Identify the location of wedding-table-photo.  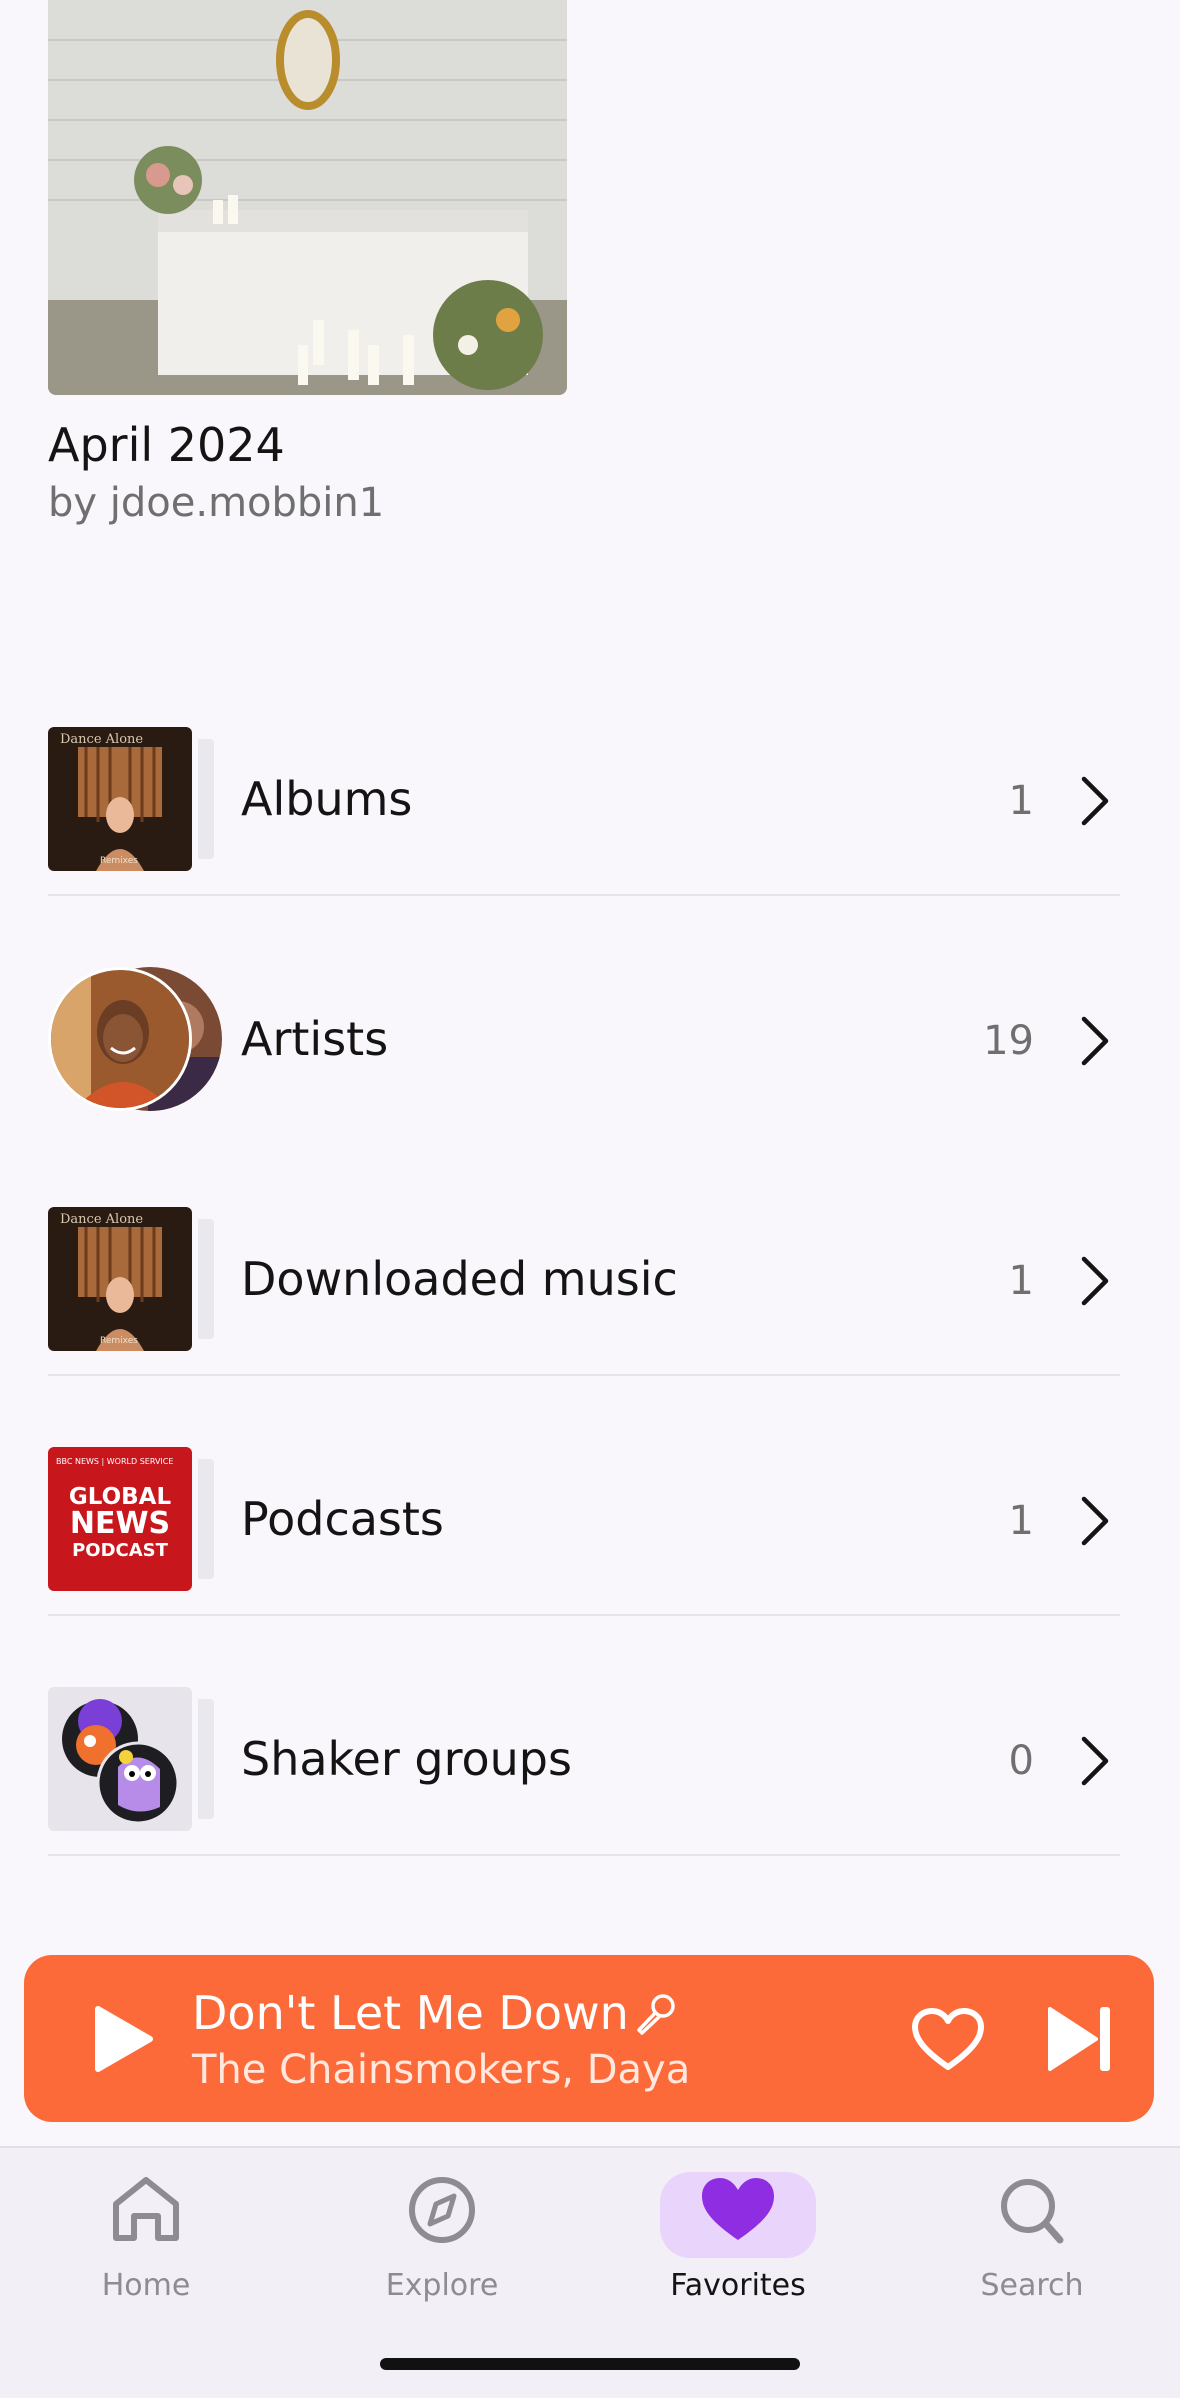
(307, 197).